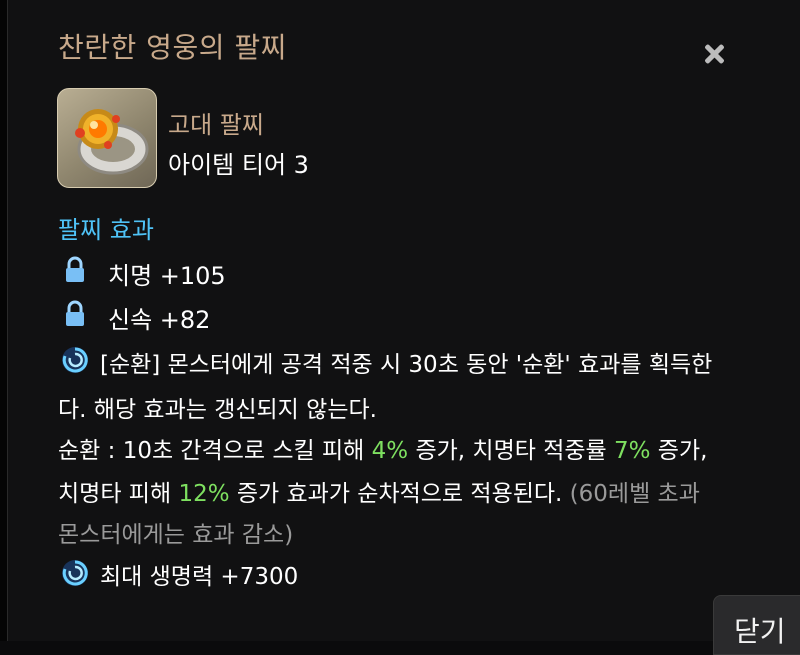 The image size is (800, 655). I want to click on special-line-4: 치명타 피해 12% 증가 효과가 순차적으로 적용된다. (60레벨 초과, so click(379, 491).